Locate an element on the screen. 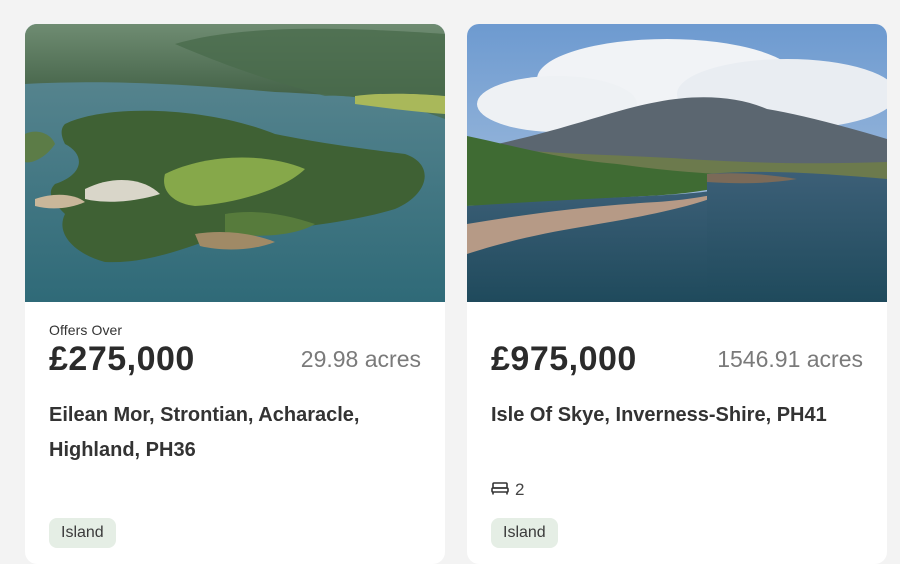 This screenshot has height=564, width=900. listing-address: Isle Of Skye, Inverness-Shire, PH41 is located at coordinates (681, 415).